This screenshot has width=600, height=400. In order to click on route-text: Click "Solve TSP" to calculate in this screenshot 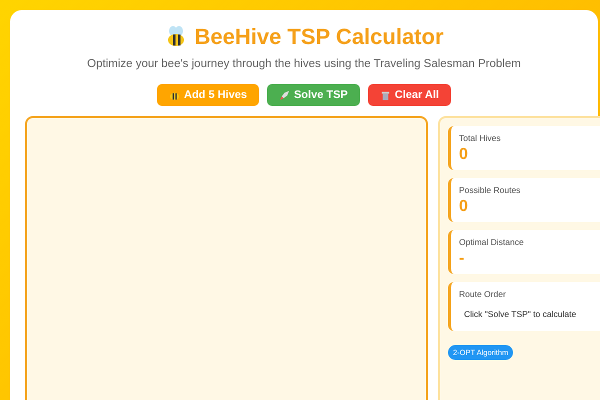, I will do `click(521, 314)`.